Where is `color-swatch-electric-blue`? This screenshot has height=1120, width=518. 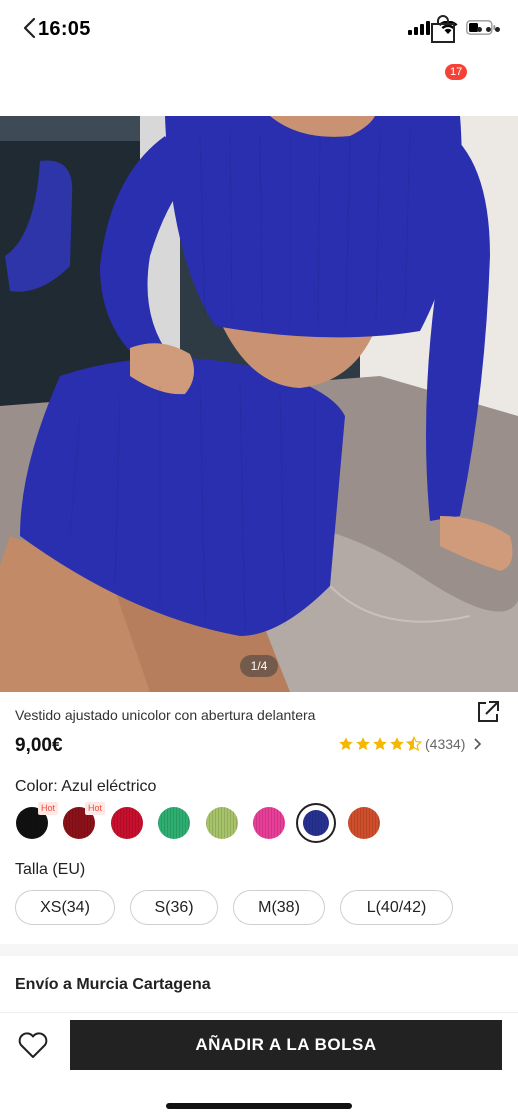
color-swatch-electric-blue is located at coordinates (316, 823).